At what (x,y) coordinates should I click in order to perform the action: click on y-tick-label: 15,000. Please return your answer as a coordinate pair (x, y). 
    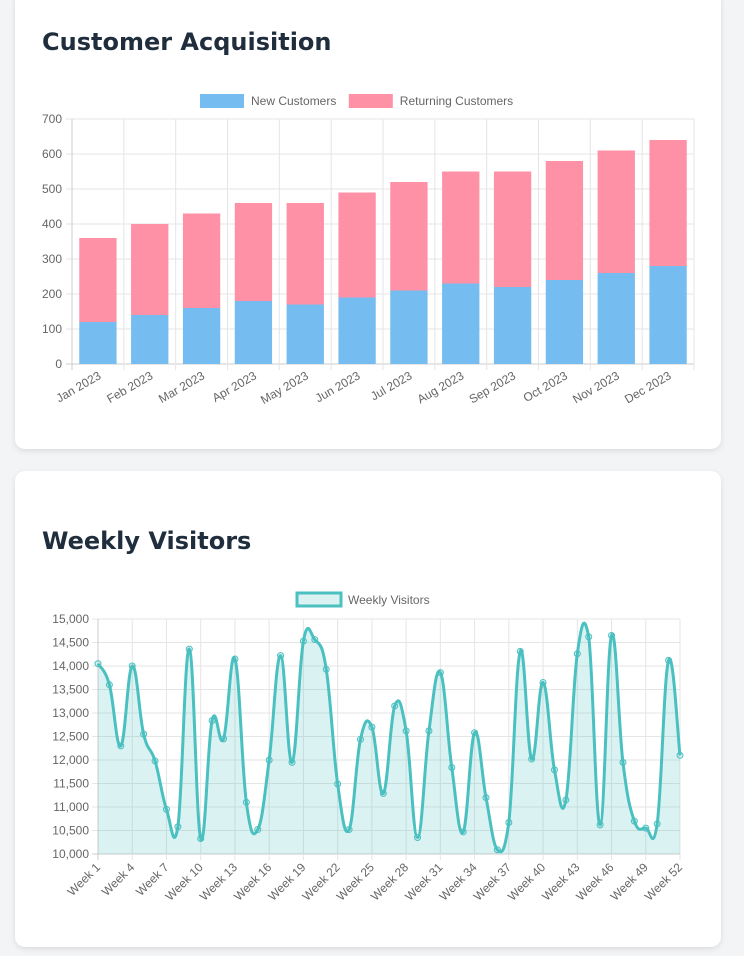
    Looking at the image, I should click on (70, 619).